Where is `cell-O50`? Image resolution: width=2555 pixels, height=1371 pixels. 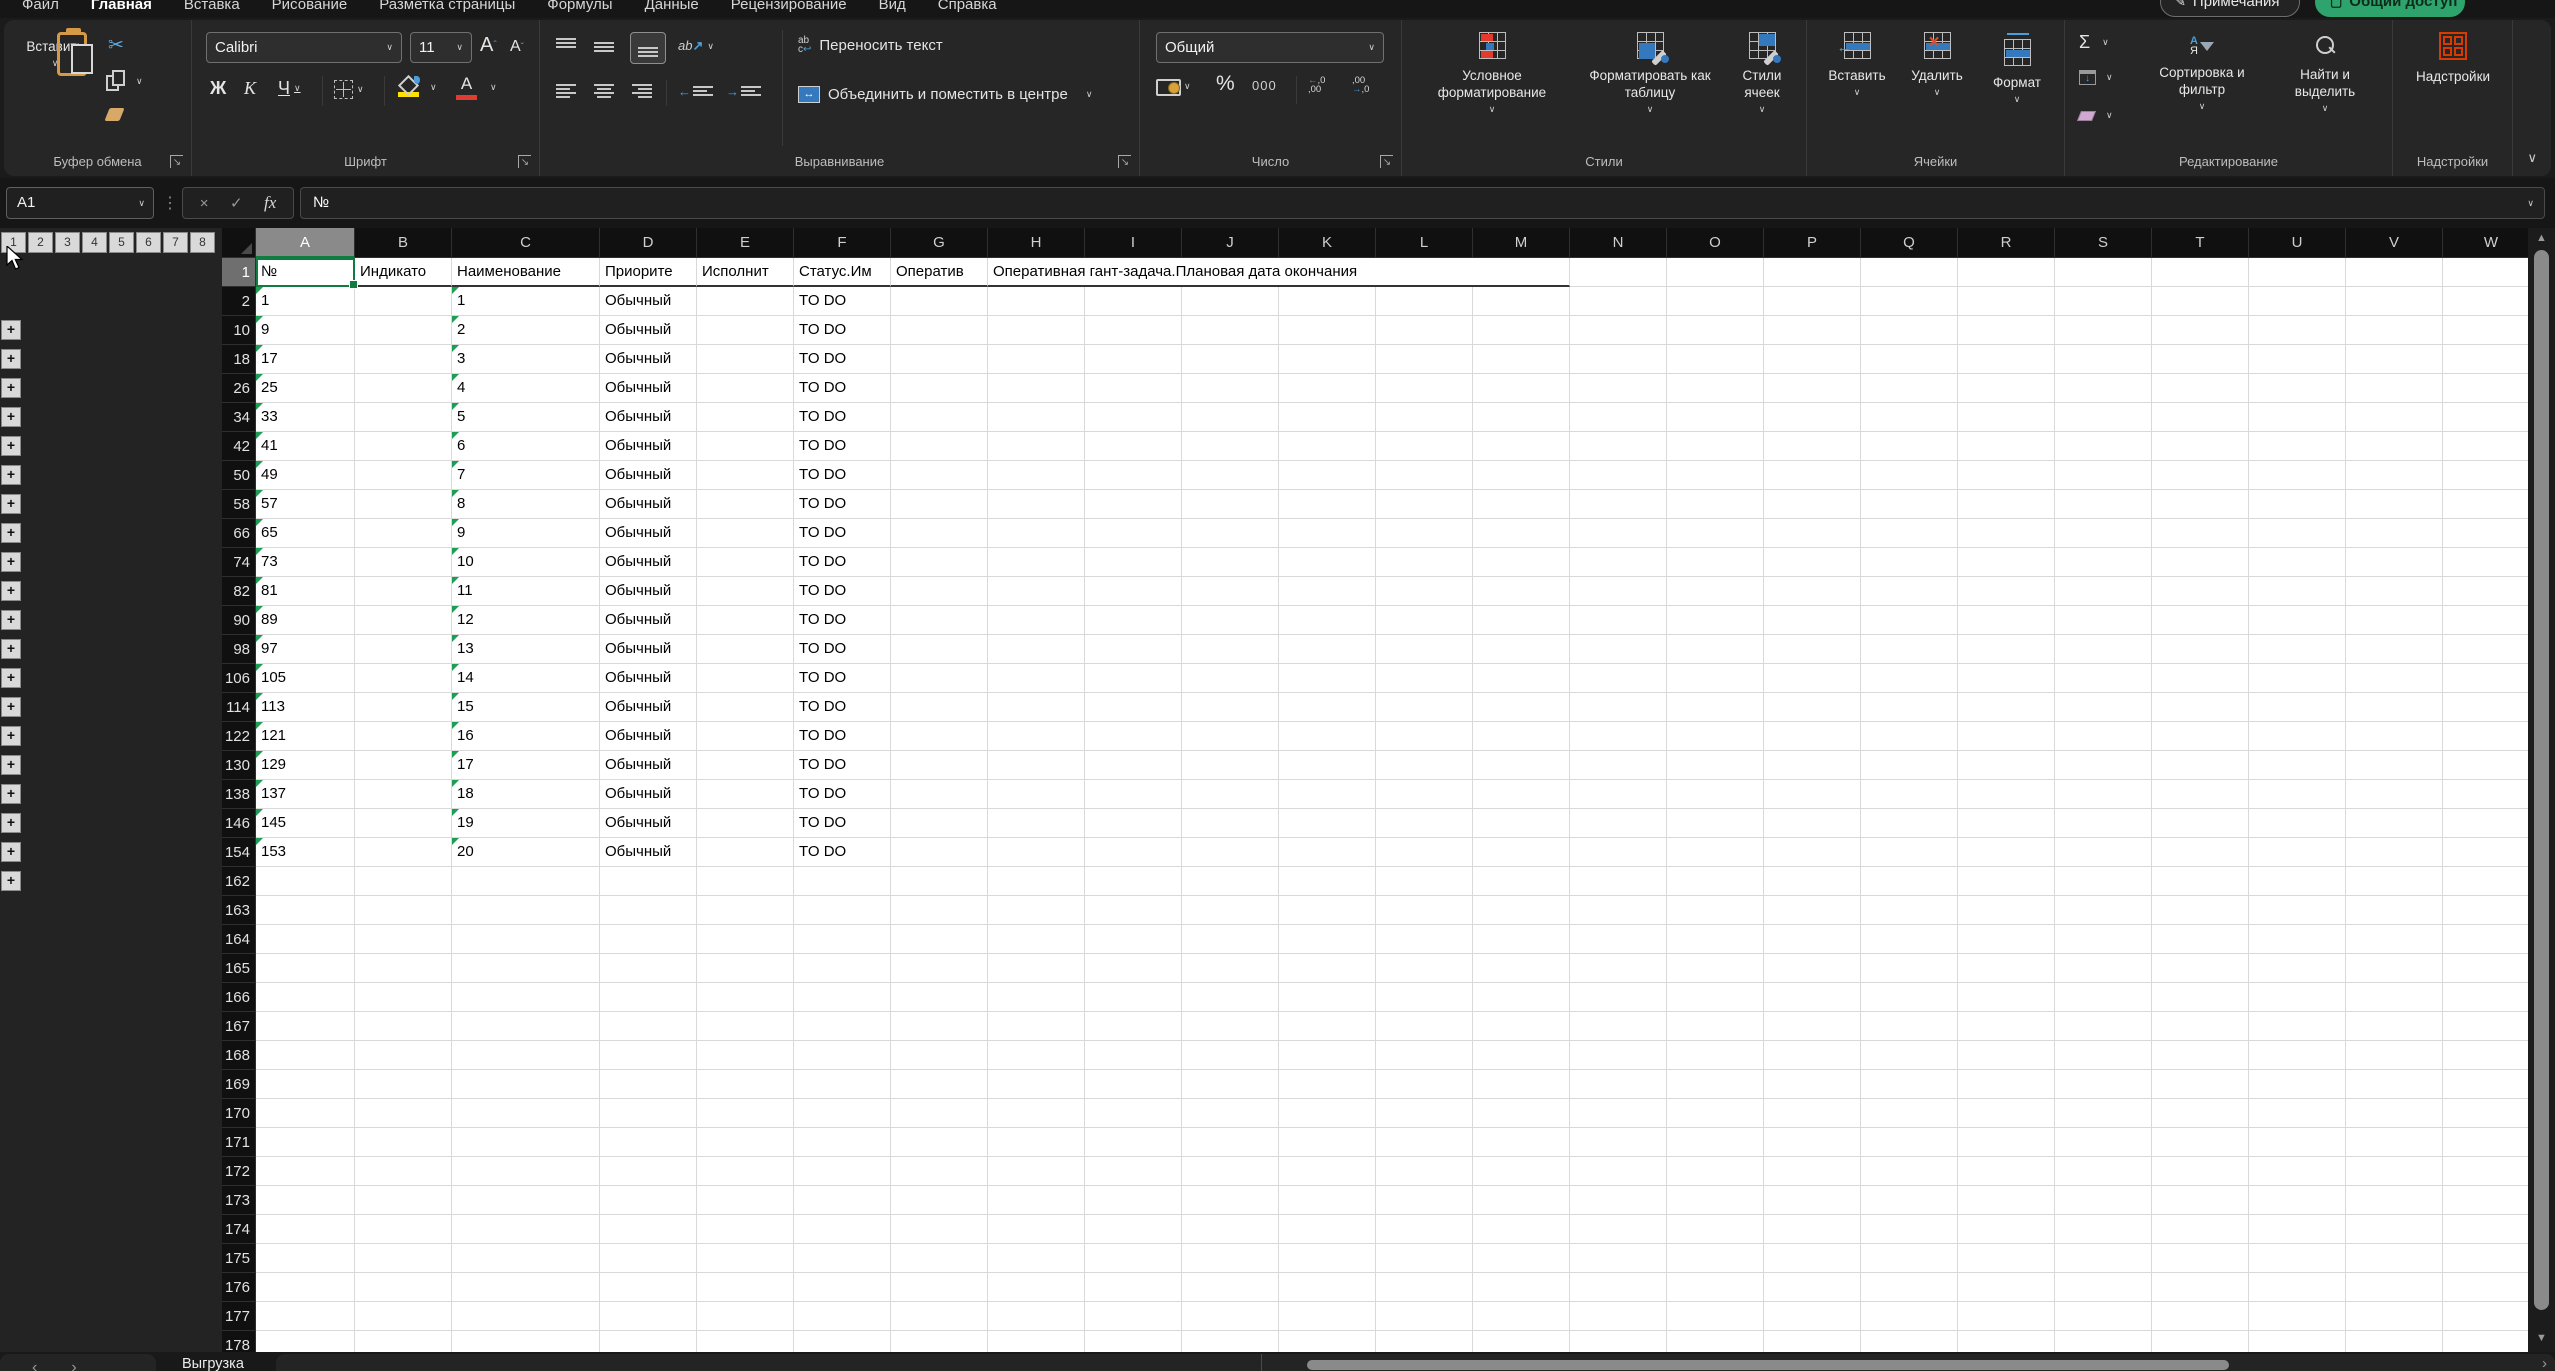 cell-O50 is located at coordinates (1715, 475).